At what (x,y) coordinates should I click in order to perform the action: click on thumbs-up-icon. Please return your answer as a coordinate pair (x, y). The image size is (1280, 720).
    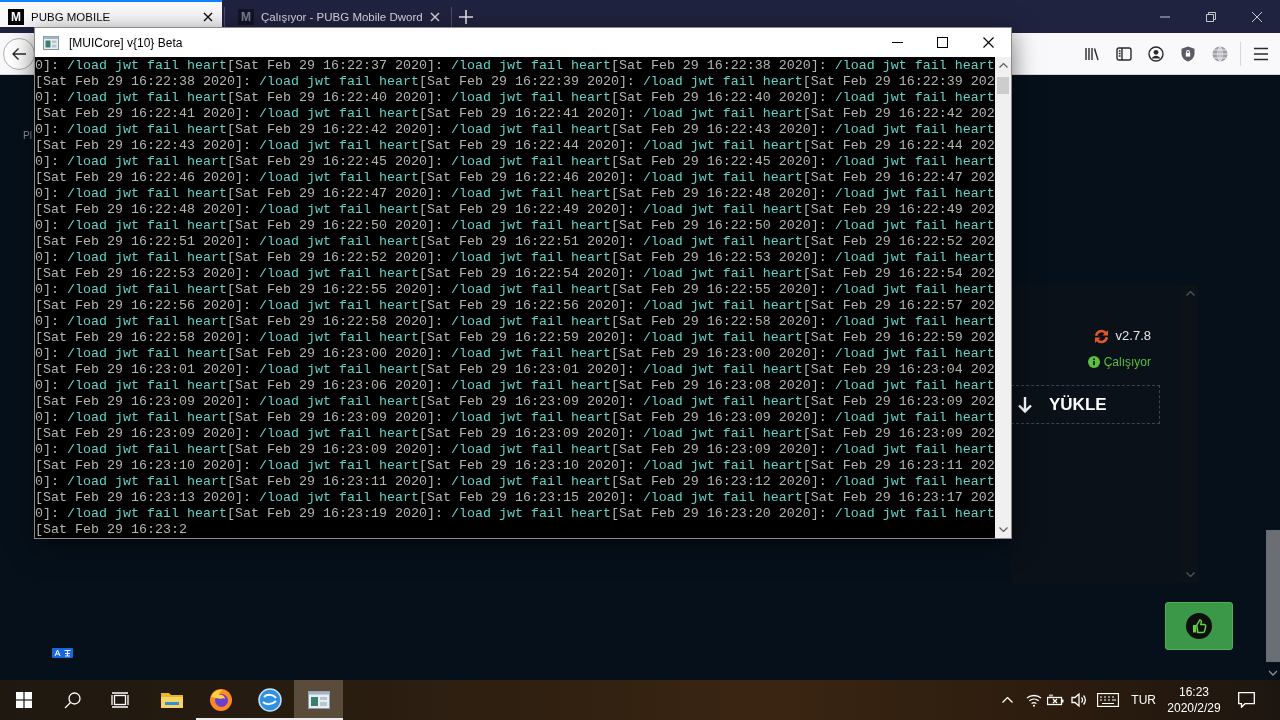
    Looking at the image, I should click on (1199, 626).